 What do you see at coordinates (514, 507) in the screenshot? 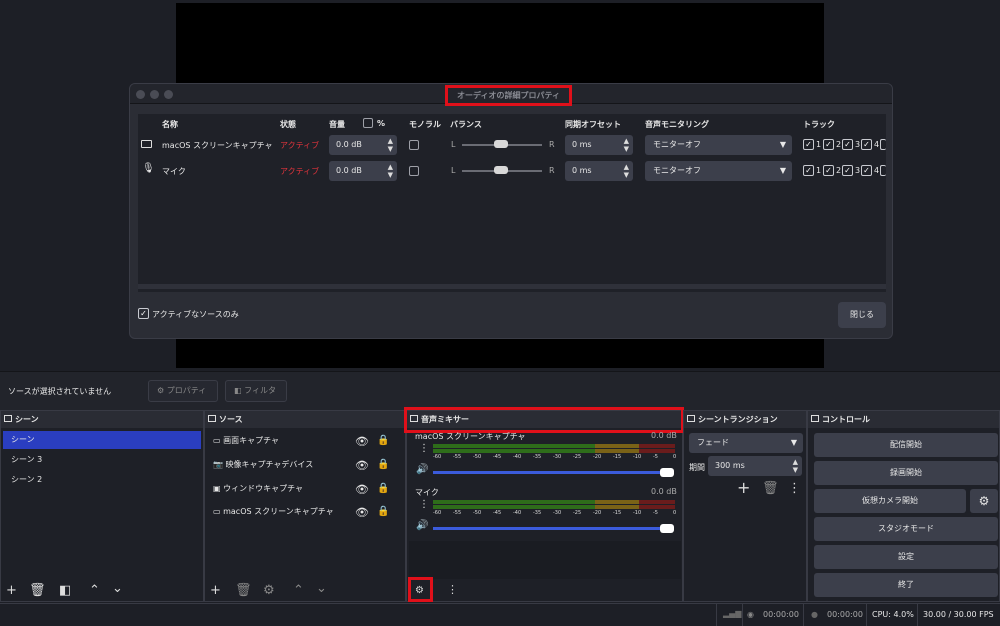
I see `level-meter-green` at bounding box center [514, 507].